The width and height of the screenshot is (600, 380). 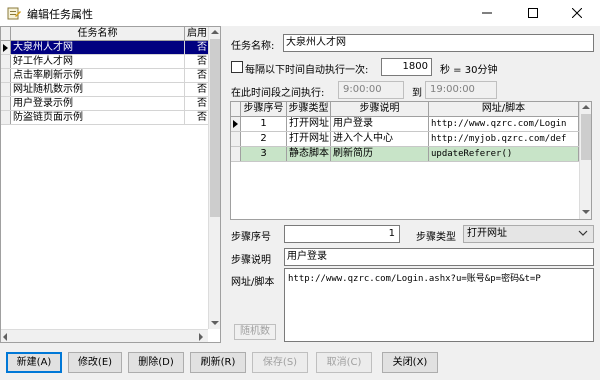 I want to click on step-no-cell: 1, so click(x=264, y=124).